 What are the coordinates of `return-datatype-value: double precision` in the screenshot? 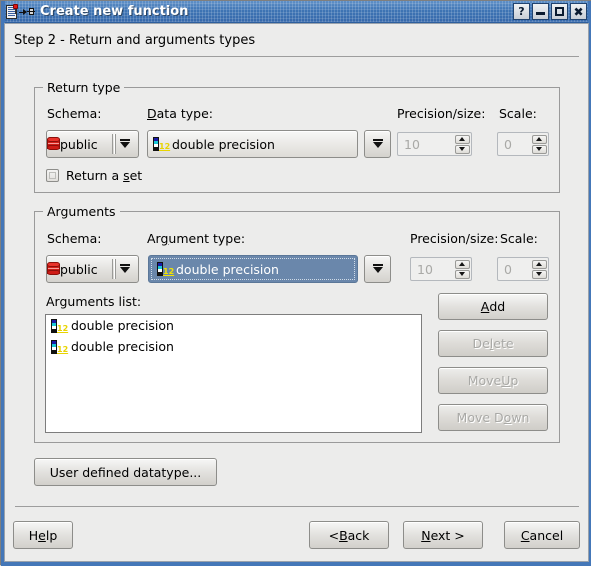 It's located at (223, 144).